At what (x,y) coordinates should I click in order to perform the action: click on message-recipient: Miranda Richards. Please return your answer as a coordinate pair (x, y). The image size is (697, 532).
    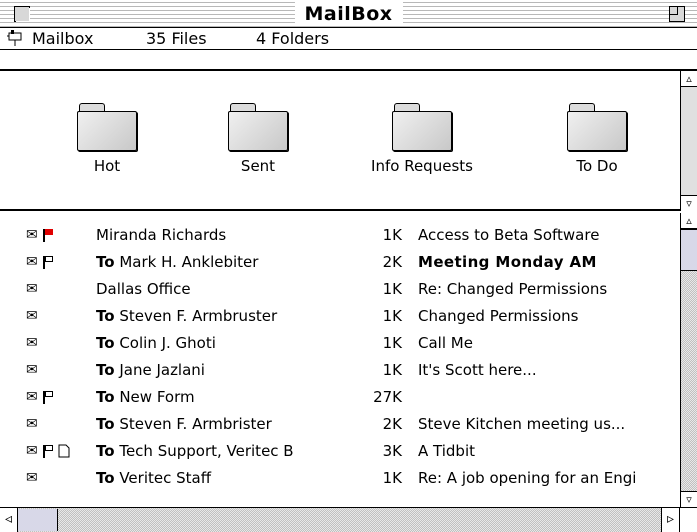
    Looking at the image, I should click on (221, 235).